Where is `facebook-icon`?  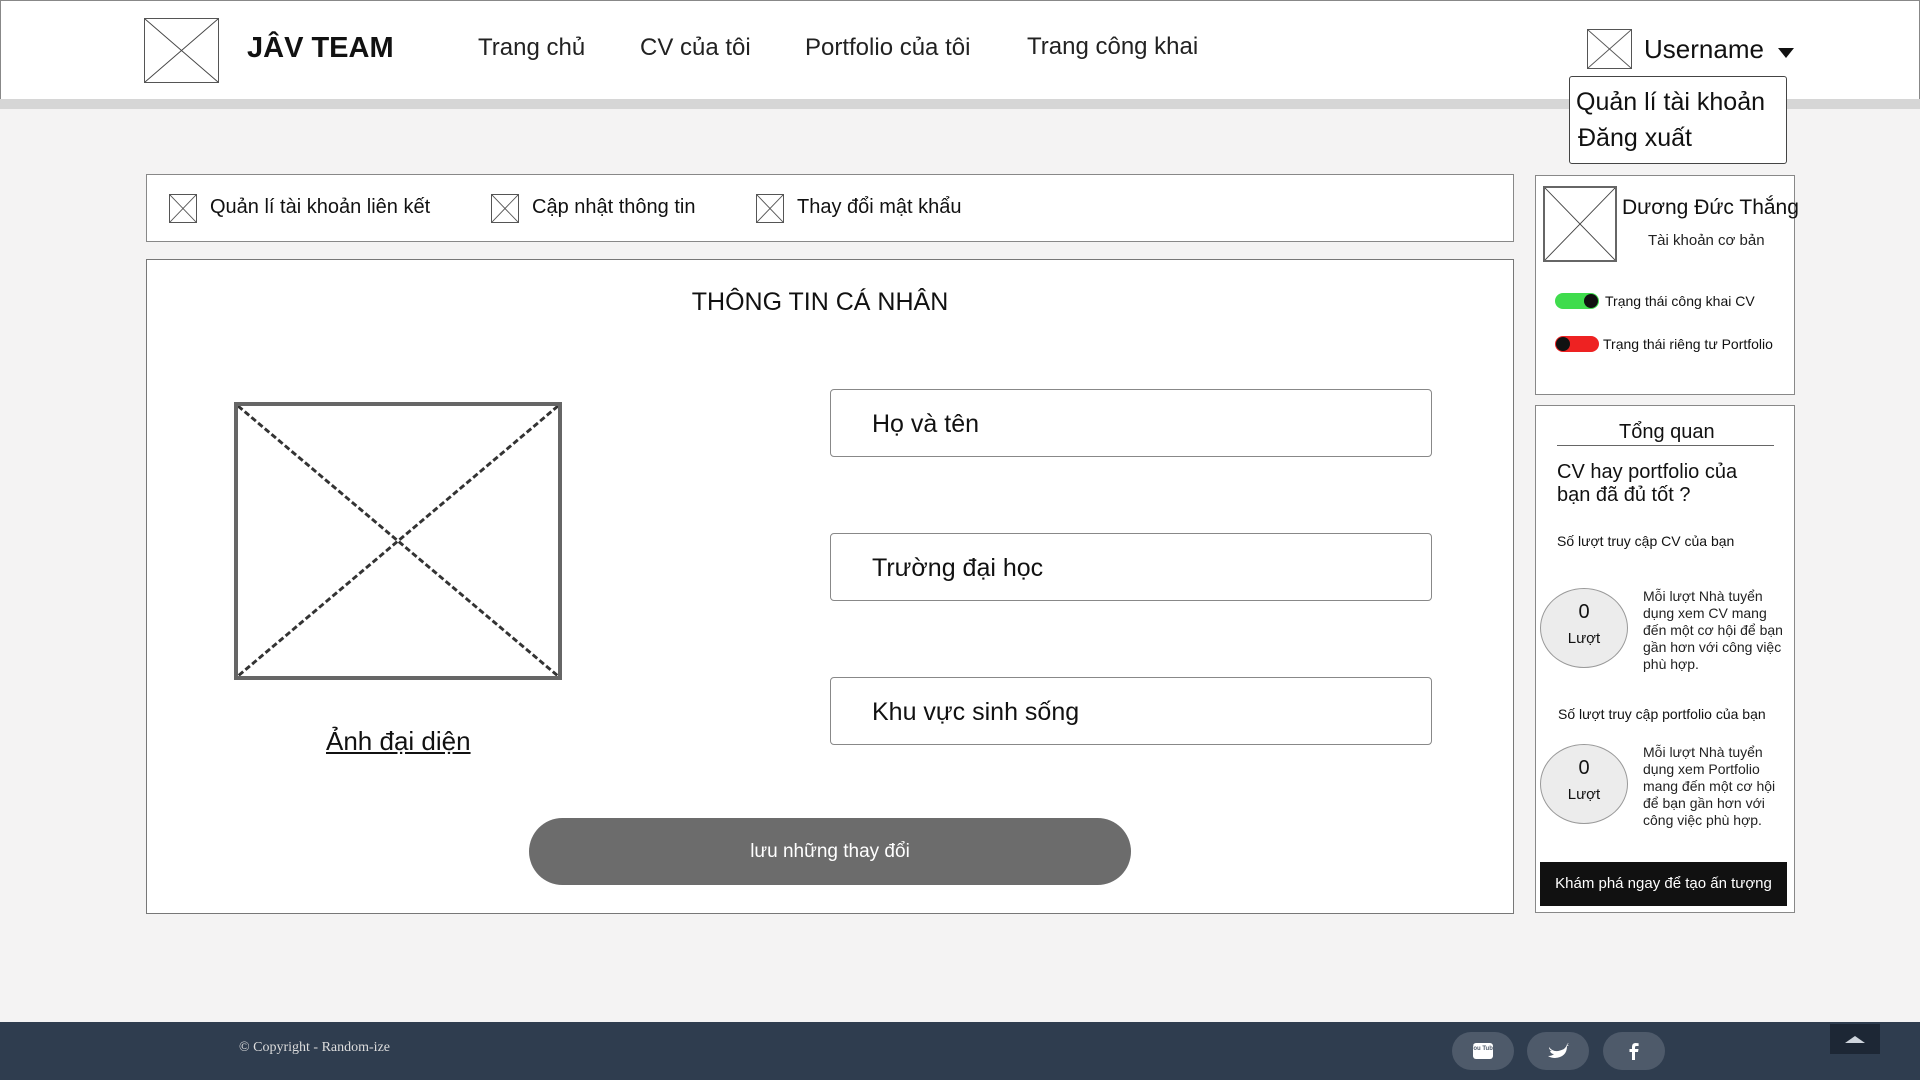
facebook-icon is located at coordinates (1634, 1051).